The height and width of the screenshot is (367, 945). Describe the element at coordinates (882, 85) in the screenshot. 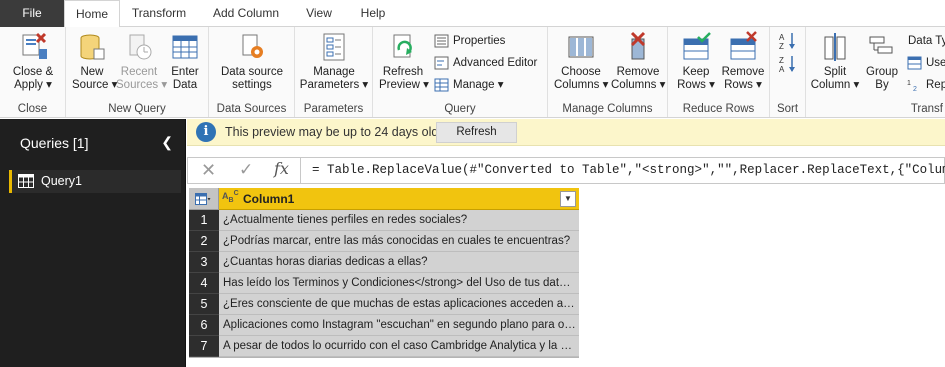

I see `group-by-label-2: By` at that location.